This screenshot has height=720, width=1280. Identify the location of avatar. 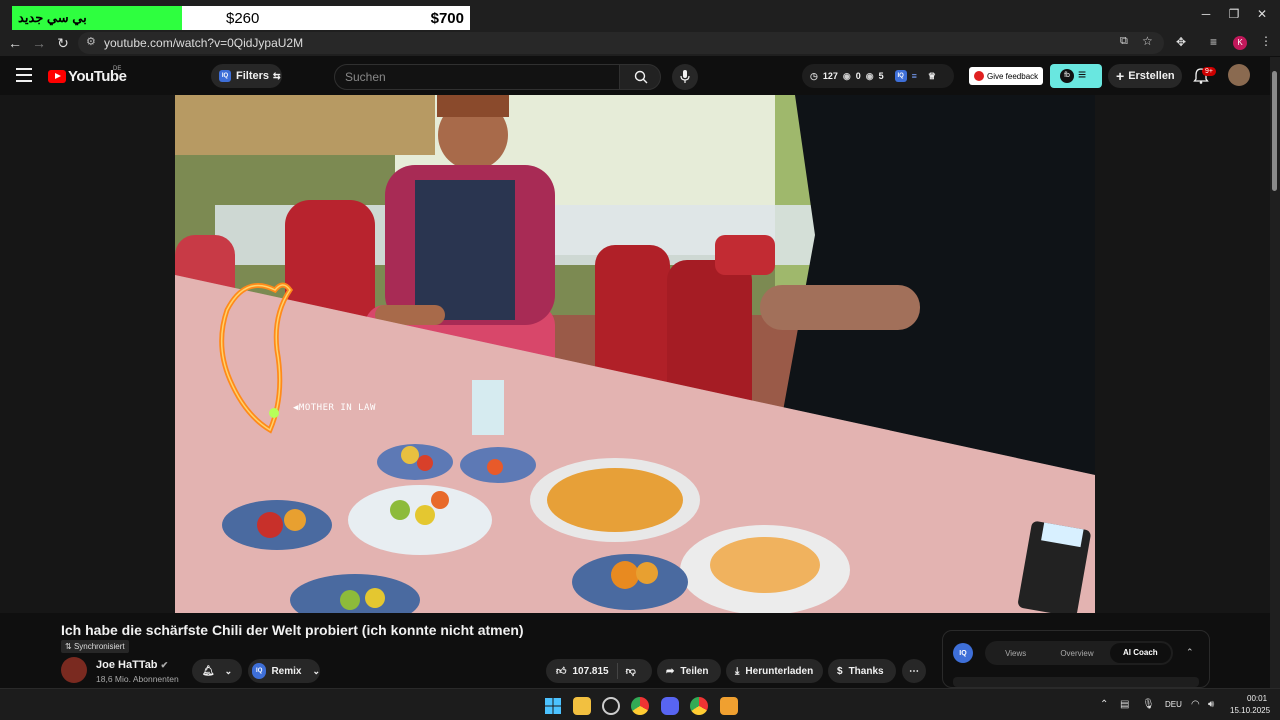
(1239, 75).